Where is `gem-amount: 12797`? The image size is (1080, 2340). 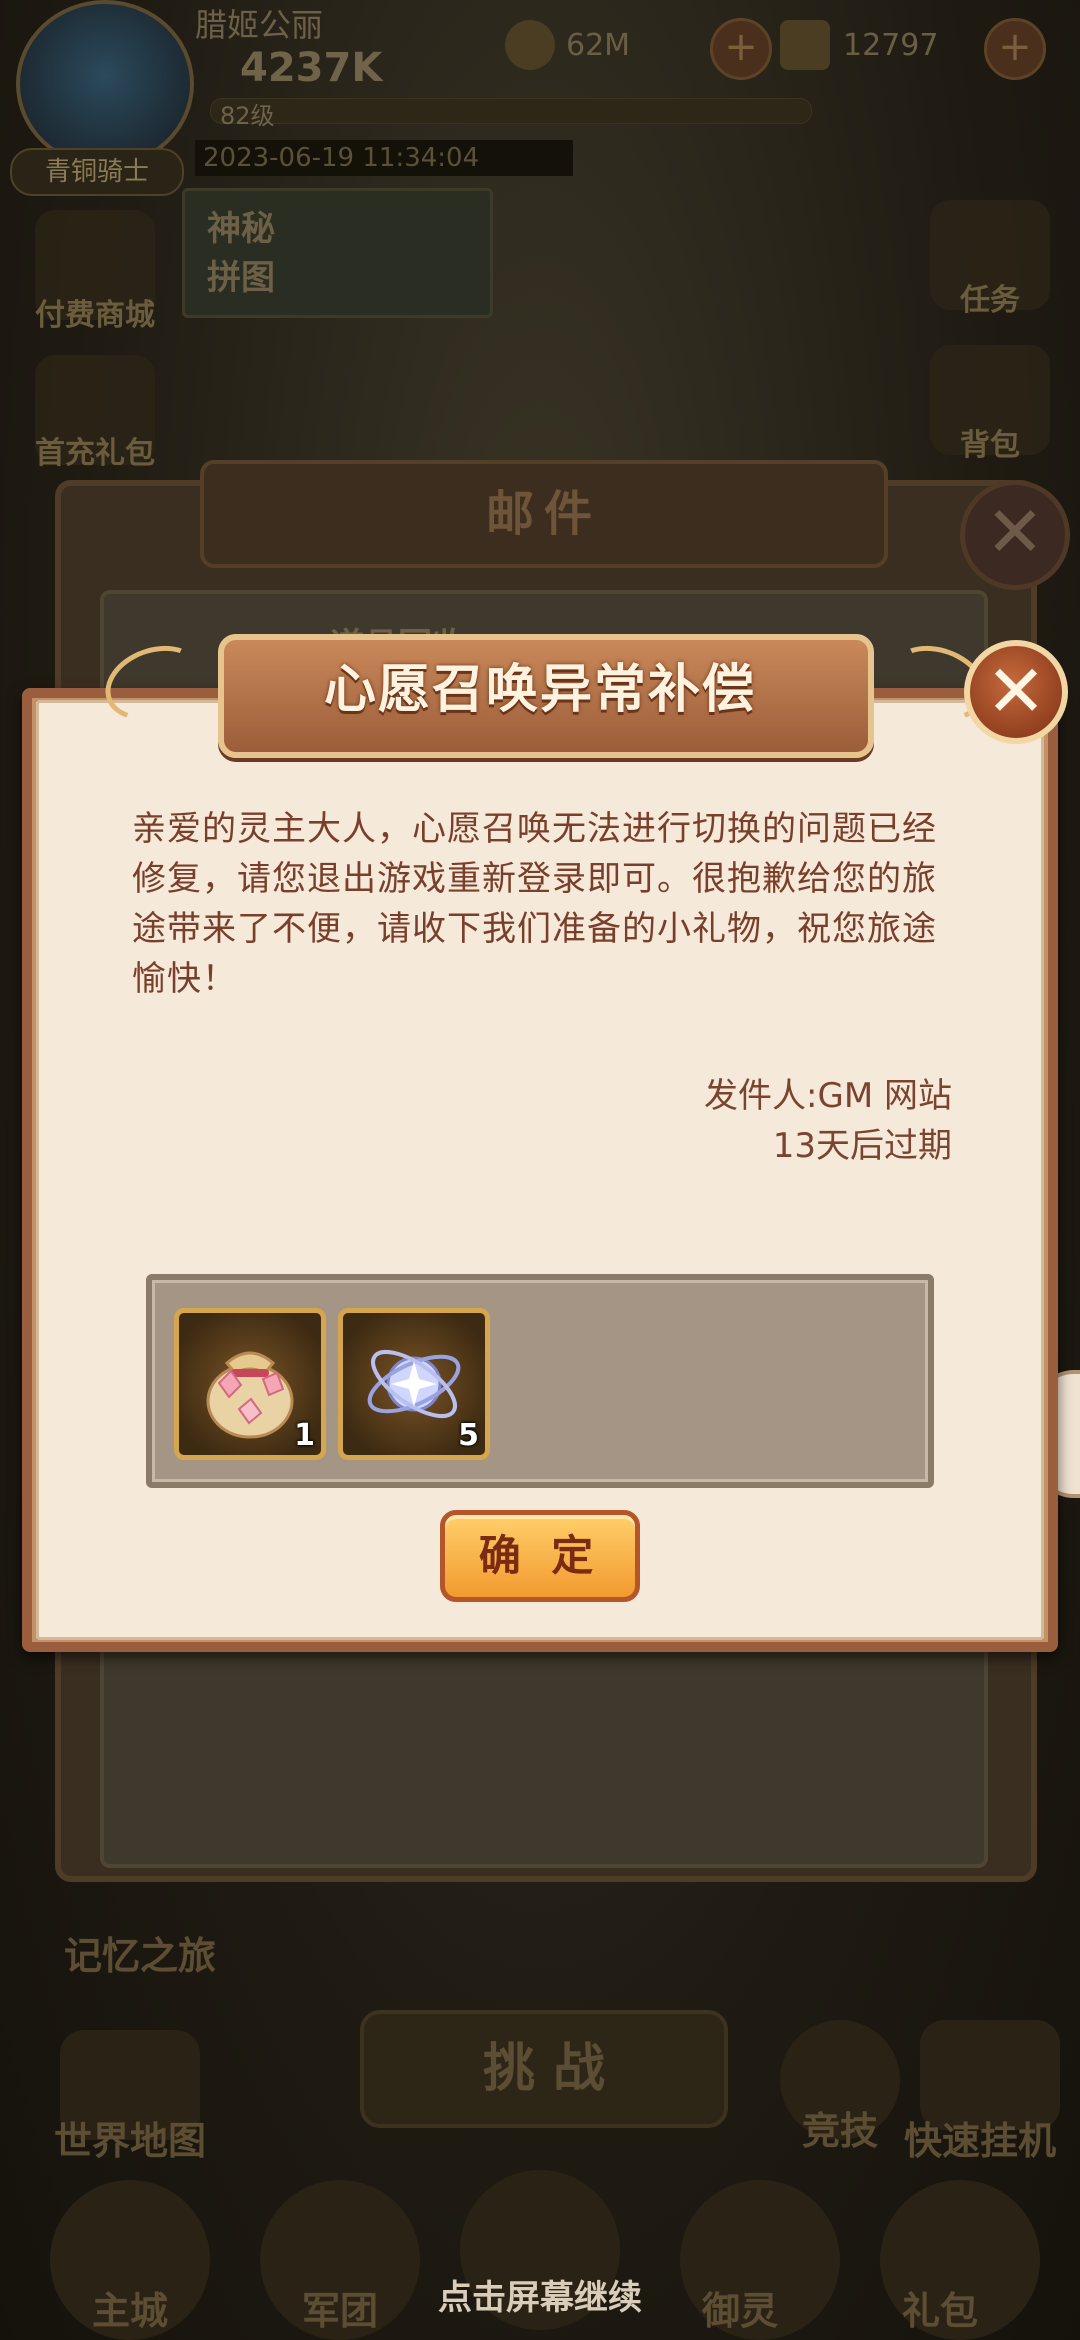
gem-amount: 12797 is located at coordinates (891, 45).